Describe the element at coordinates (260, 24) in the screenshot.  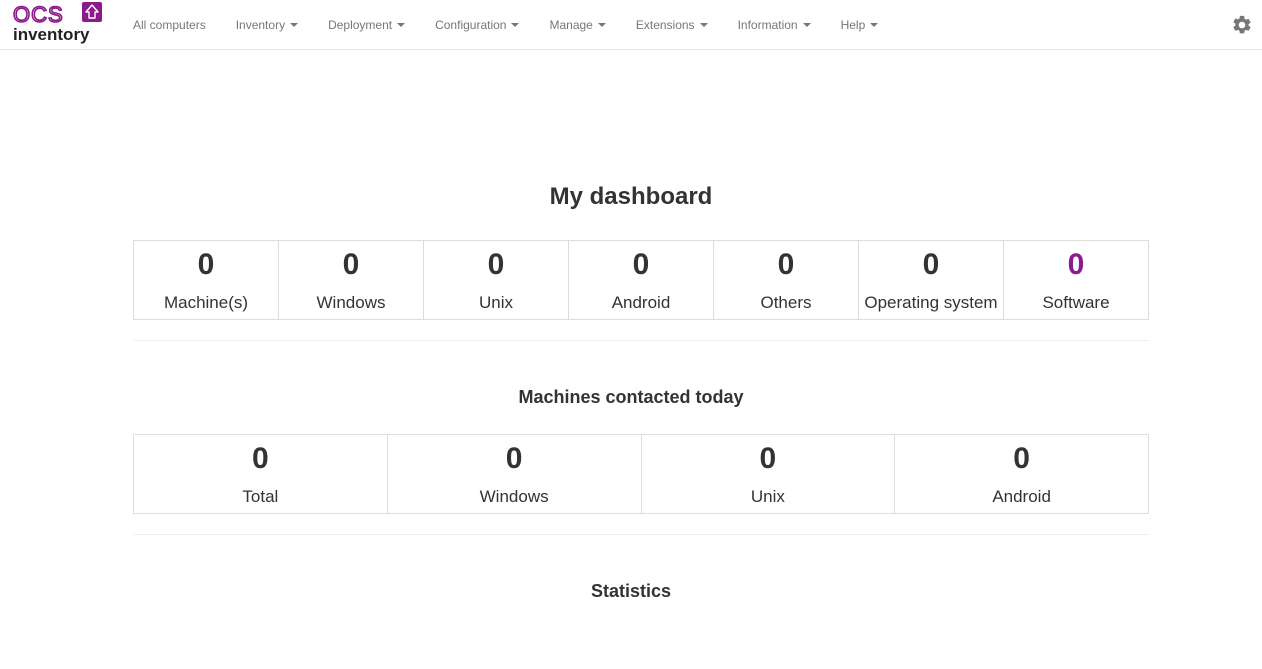
I see `nav-label: Inventory` at that location.